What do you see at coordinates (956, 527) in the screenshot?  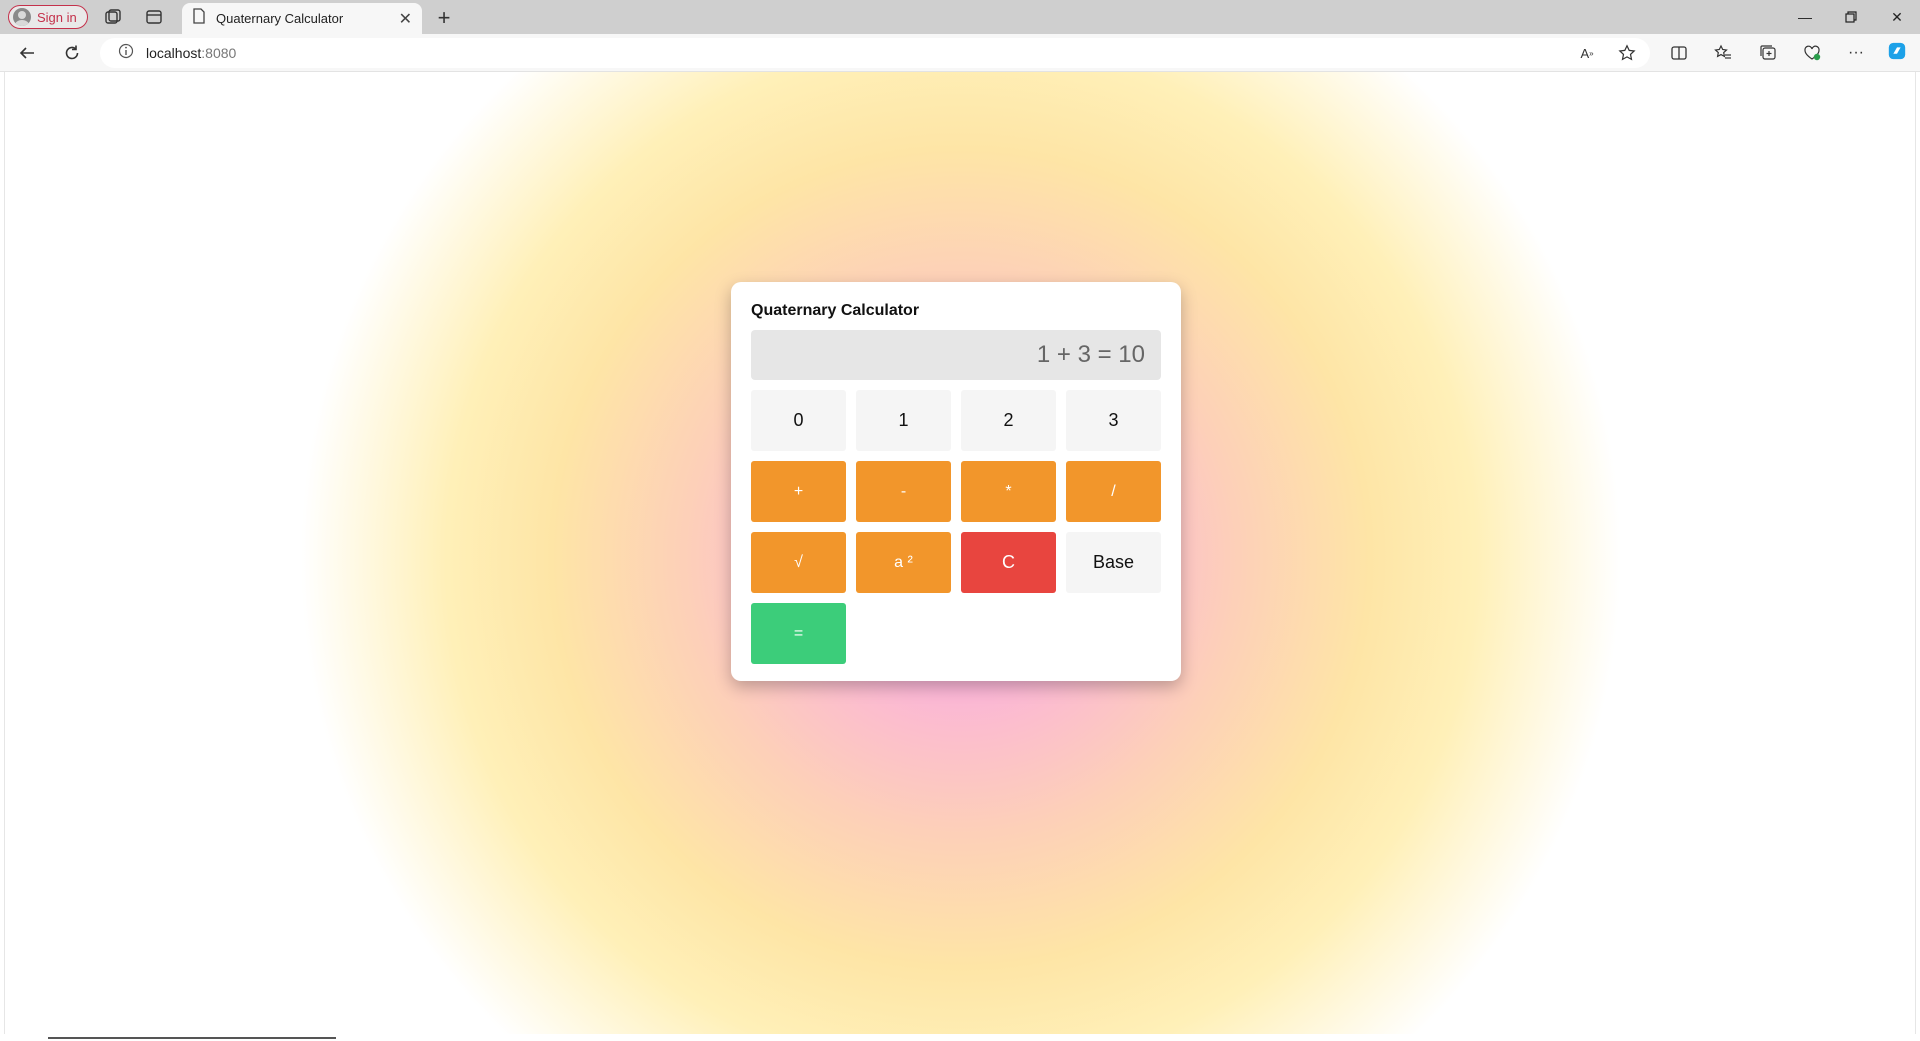 I see `keypad: 0 1 2 3 + - * / √ a ² C Base =` at bounding box center [956, 527].